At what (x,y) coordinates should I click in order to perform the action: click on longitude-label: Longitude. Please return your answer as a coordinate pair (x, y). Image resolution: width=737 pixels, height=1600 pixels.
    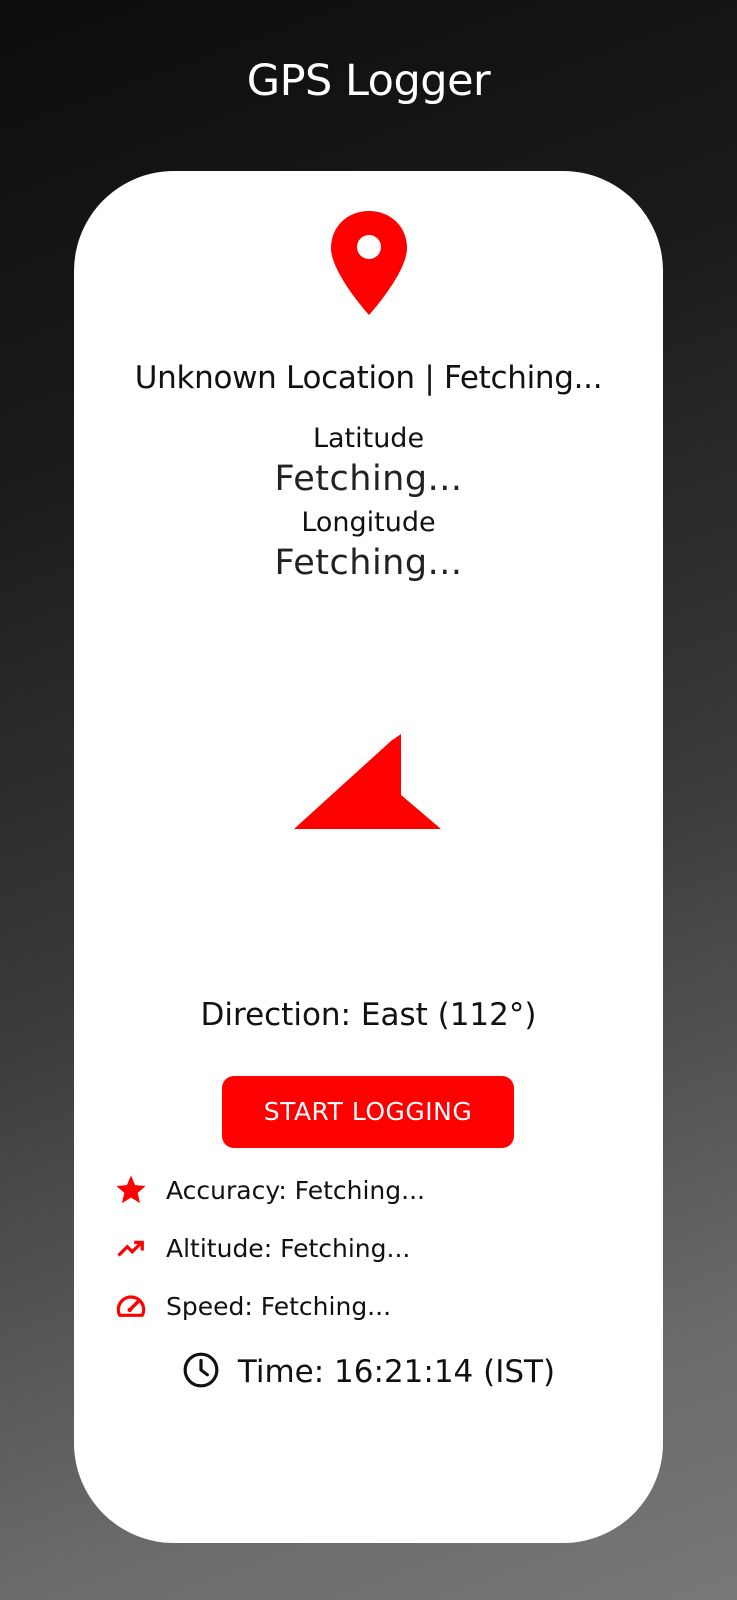
    Looking at the image, I should click on (368, 522).